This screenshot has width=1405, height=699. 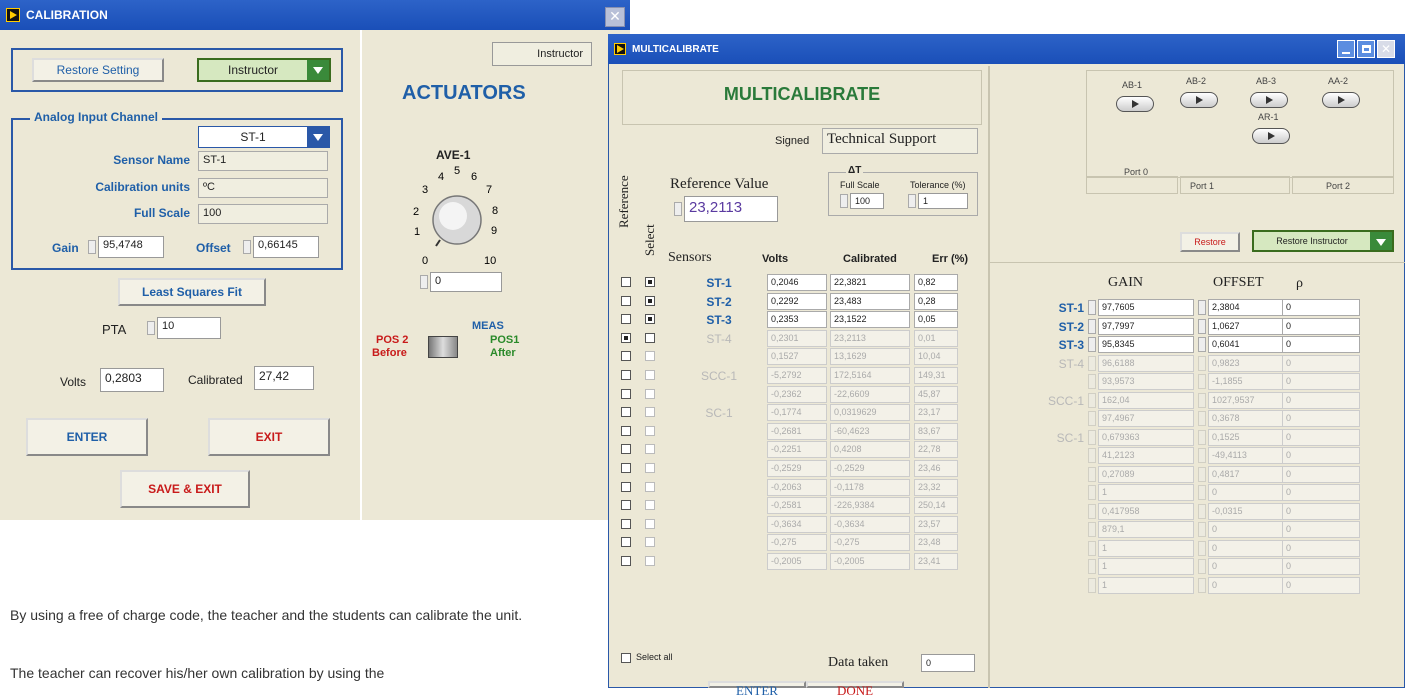 What do you see at coordinates (1146, 437) in the screenshot?
I see `gain-cell: 0,679363` at bounding box center [1146, 437].